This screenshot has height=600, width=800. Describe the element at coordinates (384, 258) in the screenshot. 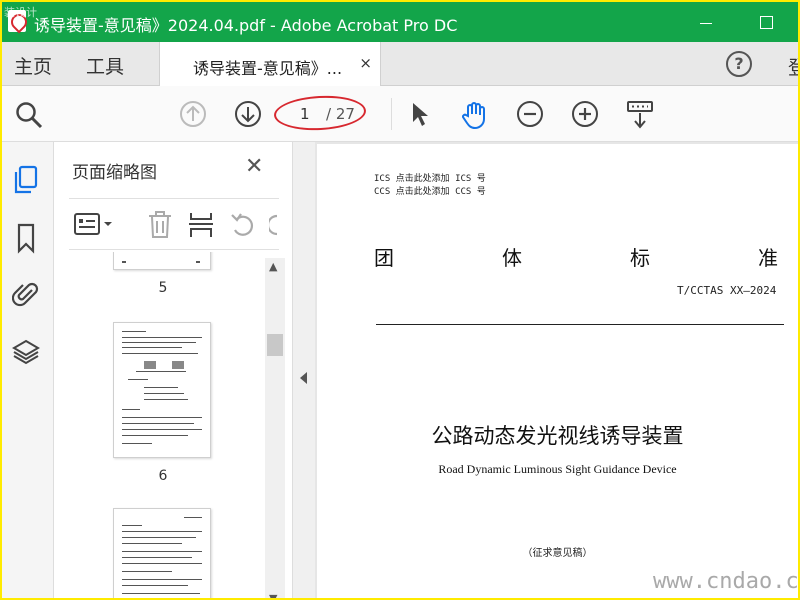

I see `standard-heading-char: 团` at that location.